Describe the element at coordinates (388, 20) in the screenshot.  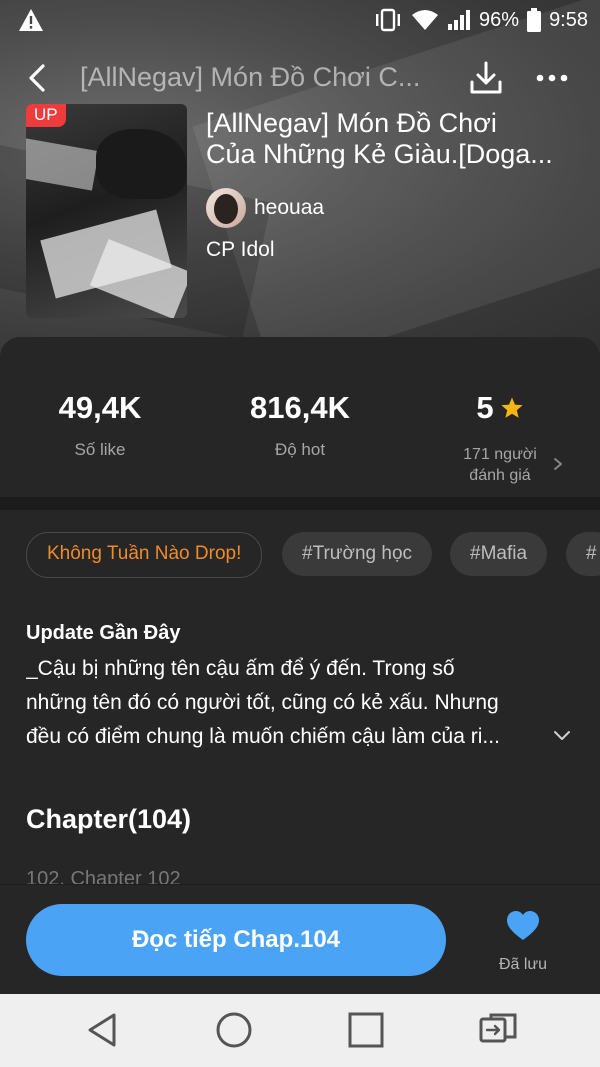
I see `vibrate-icon` at that location.